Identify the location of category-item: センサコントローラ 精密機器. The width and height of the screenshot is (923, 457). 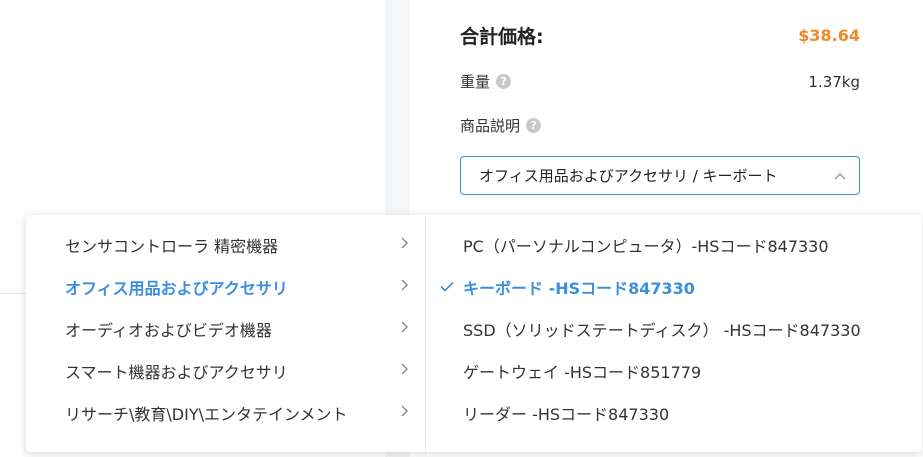
(225, 245).